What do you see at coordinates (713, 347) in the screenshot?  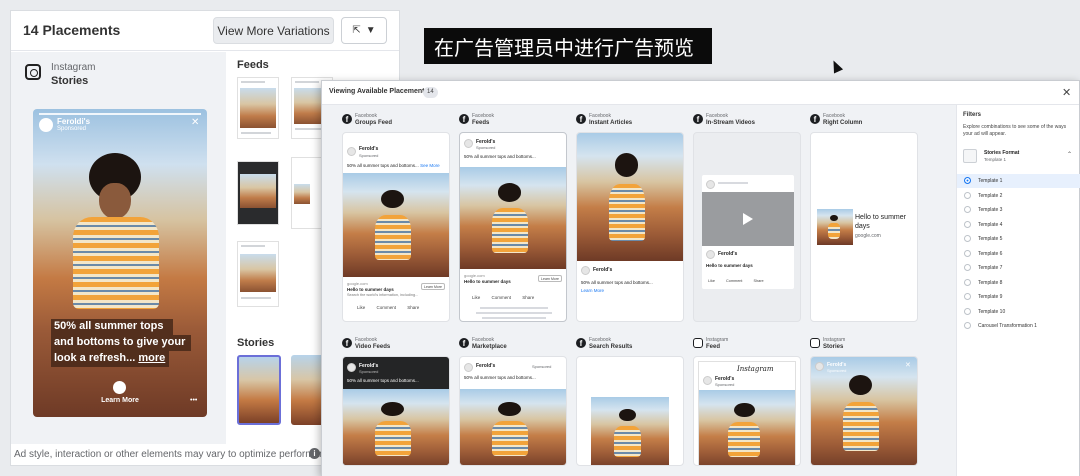 I see `placement-name: Feed` at bounding box center [713, 347].